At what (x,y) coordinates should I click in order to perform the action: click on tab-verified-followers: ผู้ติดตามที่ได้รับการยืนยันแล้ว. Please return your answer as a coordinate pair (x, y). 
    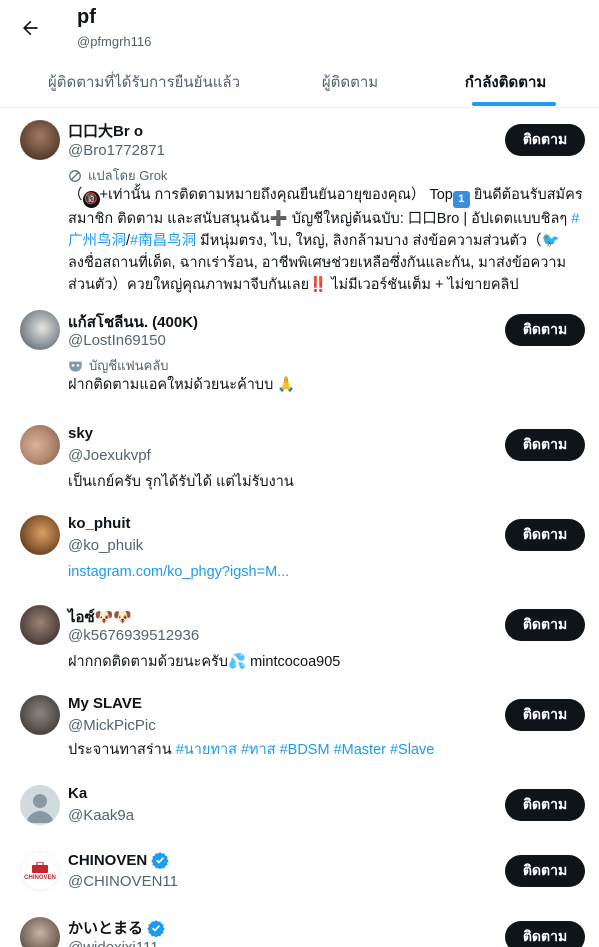
    Looking at the image, I should click on (144, 82).